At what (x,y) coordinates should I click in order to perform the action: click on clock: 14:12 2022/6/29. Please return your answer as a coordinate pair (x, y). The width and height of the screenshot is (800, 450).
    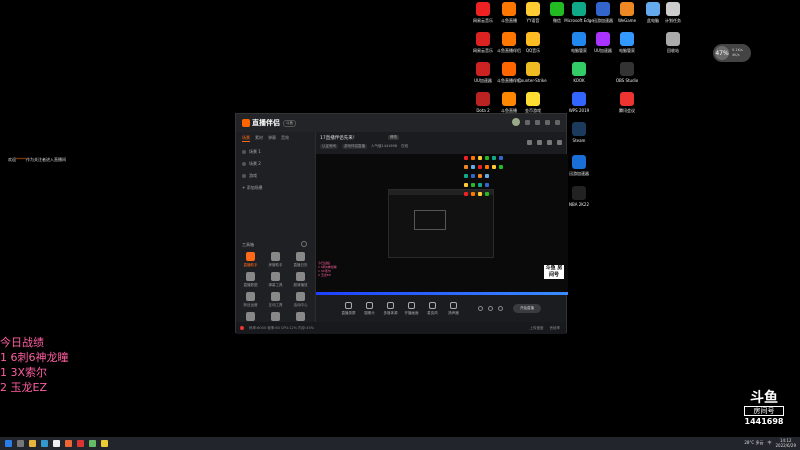
    Looking at the image, I should click on (785, 443).